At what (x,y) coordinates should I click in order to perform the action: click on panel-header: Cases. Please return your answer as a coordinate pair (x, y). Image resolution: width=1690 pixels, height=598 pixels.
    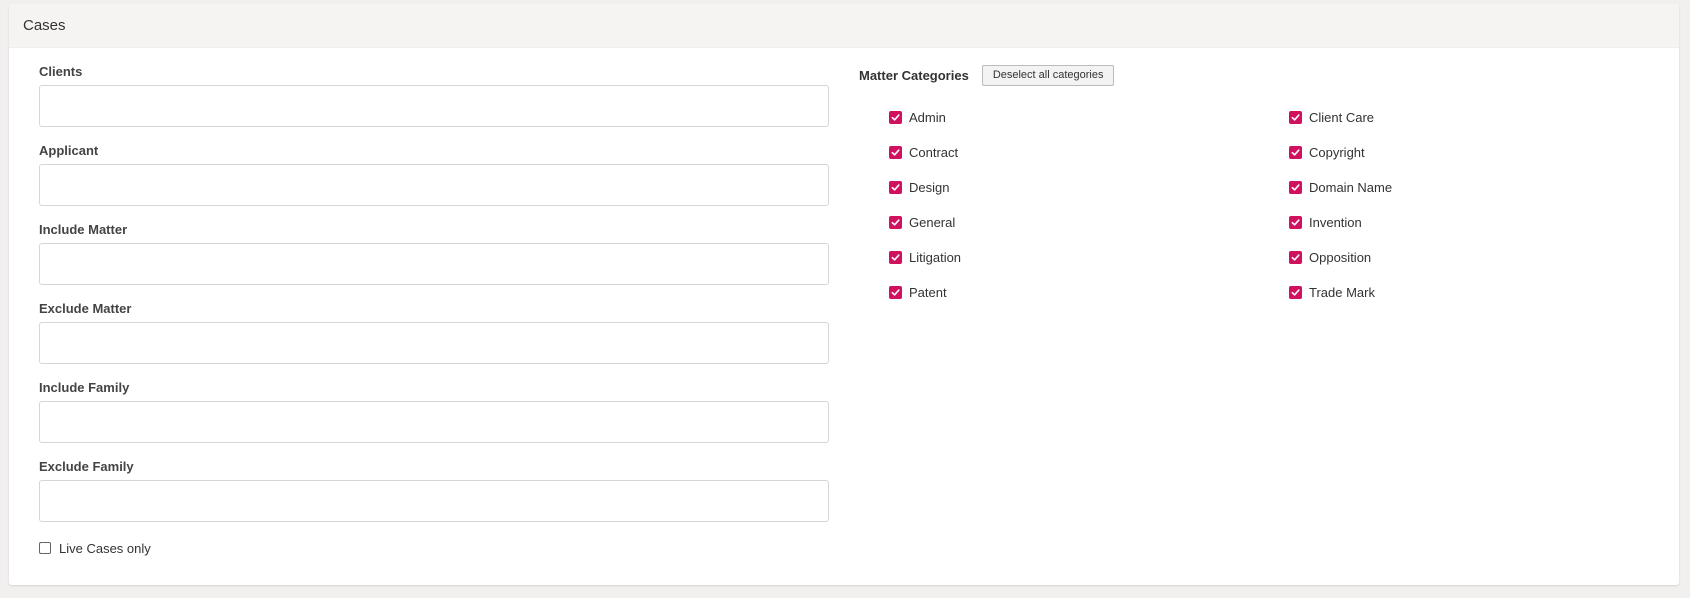
    Looking at the image, I should click on (844, 26).